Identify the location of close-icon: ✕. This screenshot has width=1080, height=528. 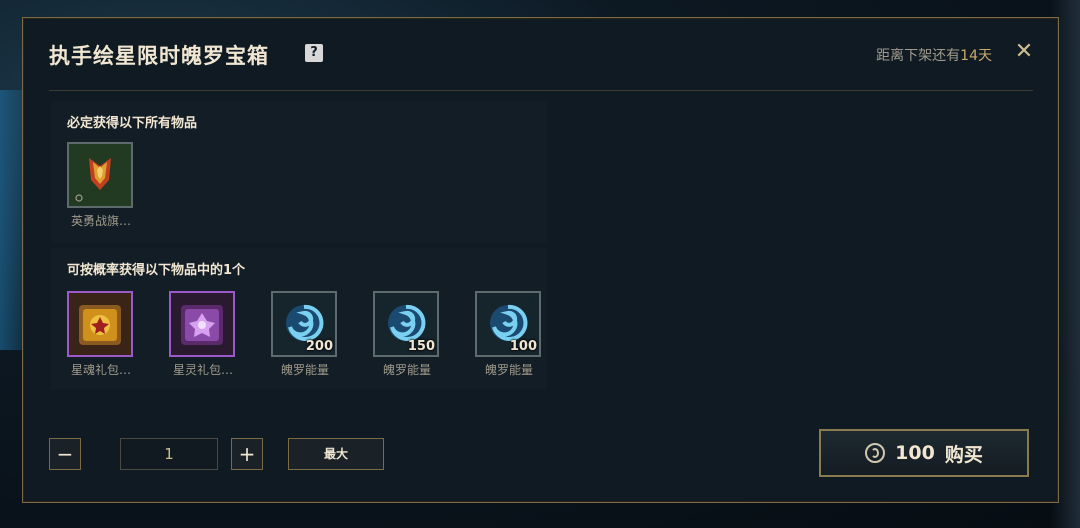
(1024, 52).